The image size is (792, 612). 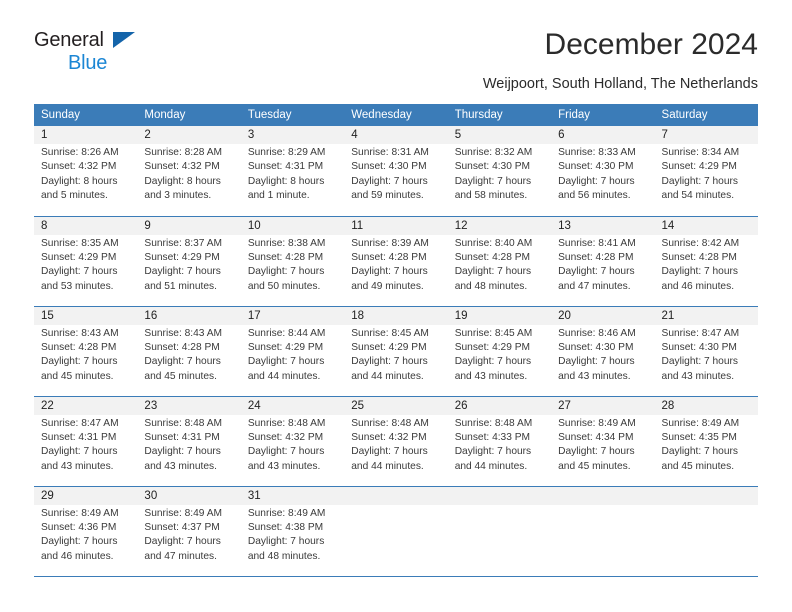 I want to click on day-number: 14, so click(x=706, y=225).